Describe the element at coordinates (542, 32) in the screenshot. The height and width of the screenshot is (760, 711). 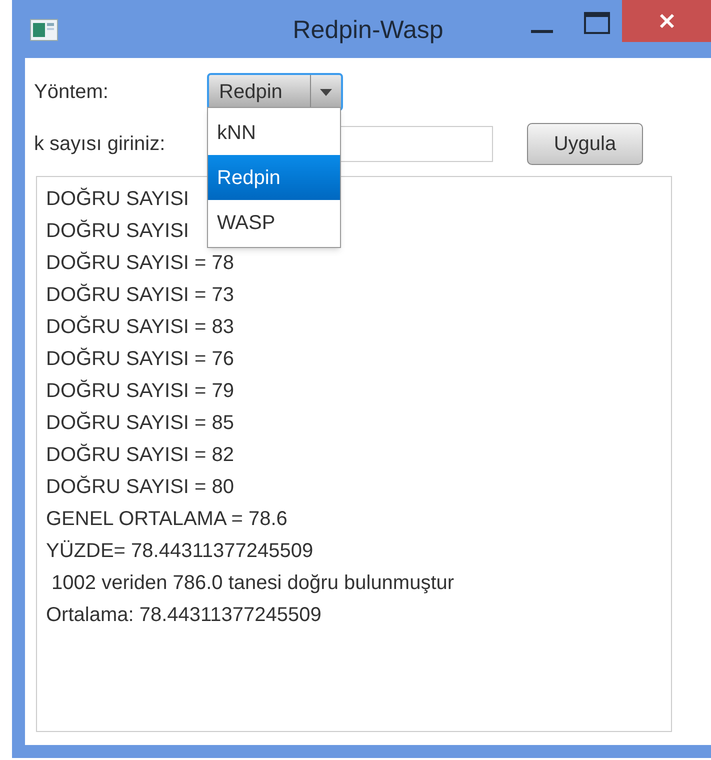
I see `minimize-icon` at that location.